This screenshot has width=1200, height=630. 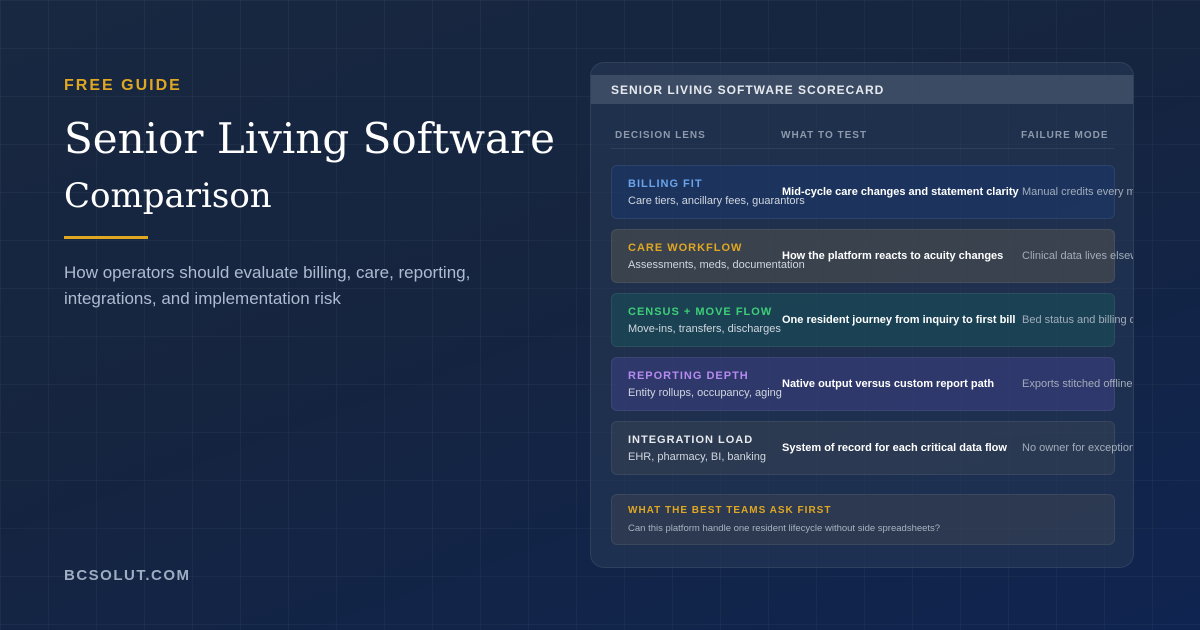 I want to click on row-description: Care tiers, ancillary fees, guarantors, so click(x=716, y=201).